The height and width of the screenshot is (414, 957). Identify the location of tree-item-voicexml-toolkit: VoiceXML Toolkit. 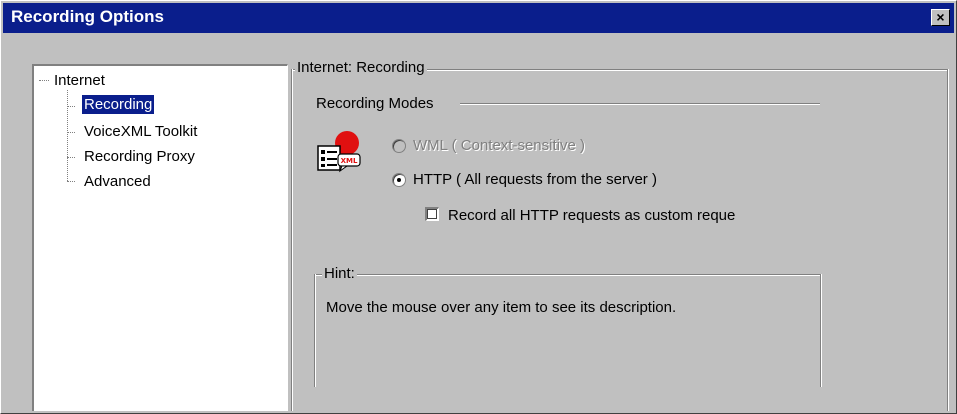
(140, 131).